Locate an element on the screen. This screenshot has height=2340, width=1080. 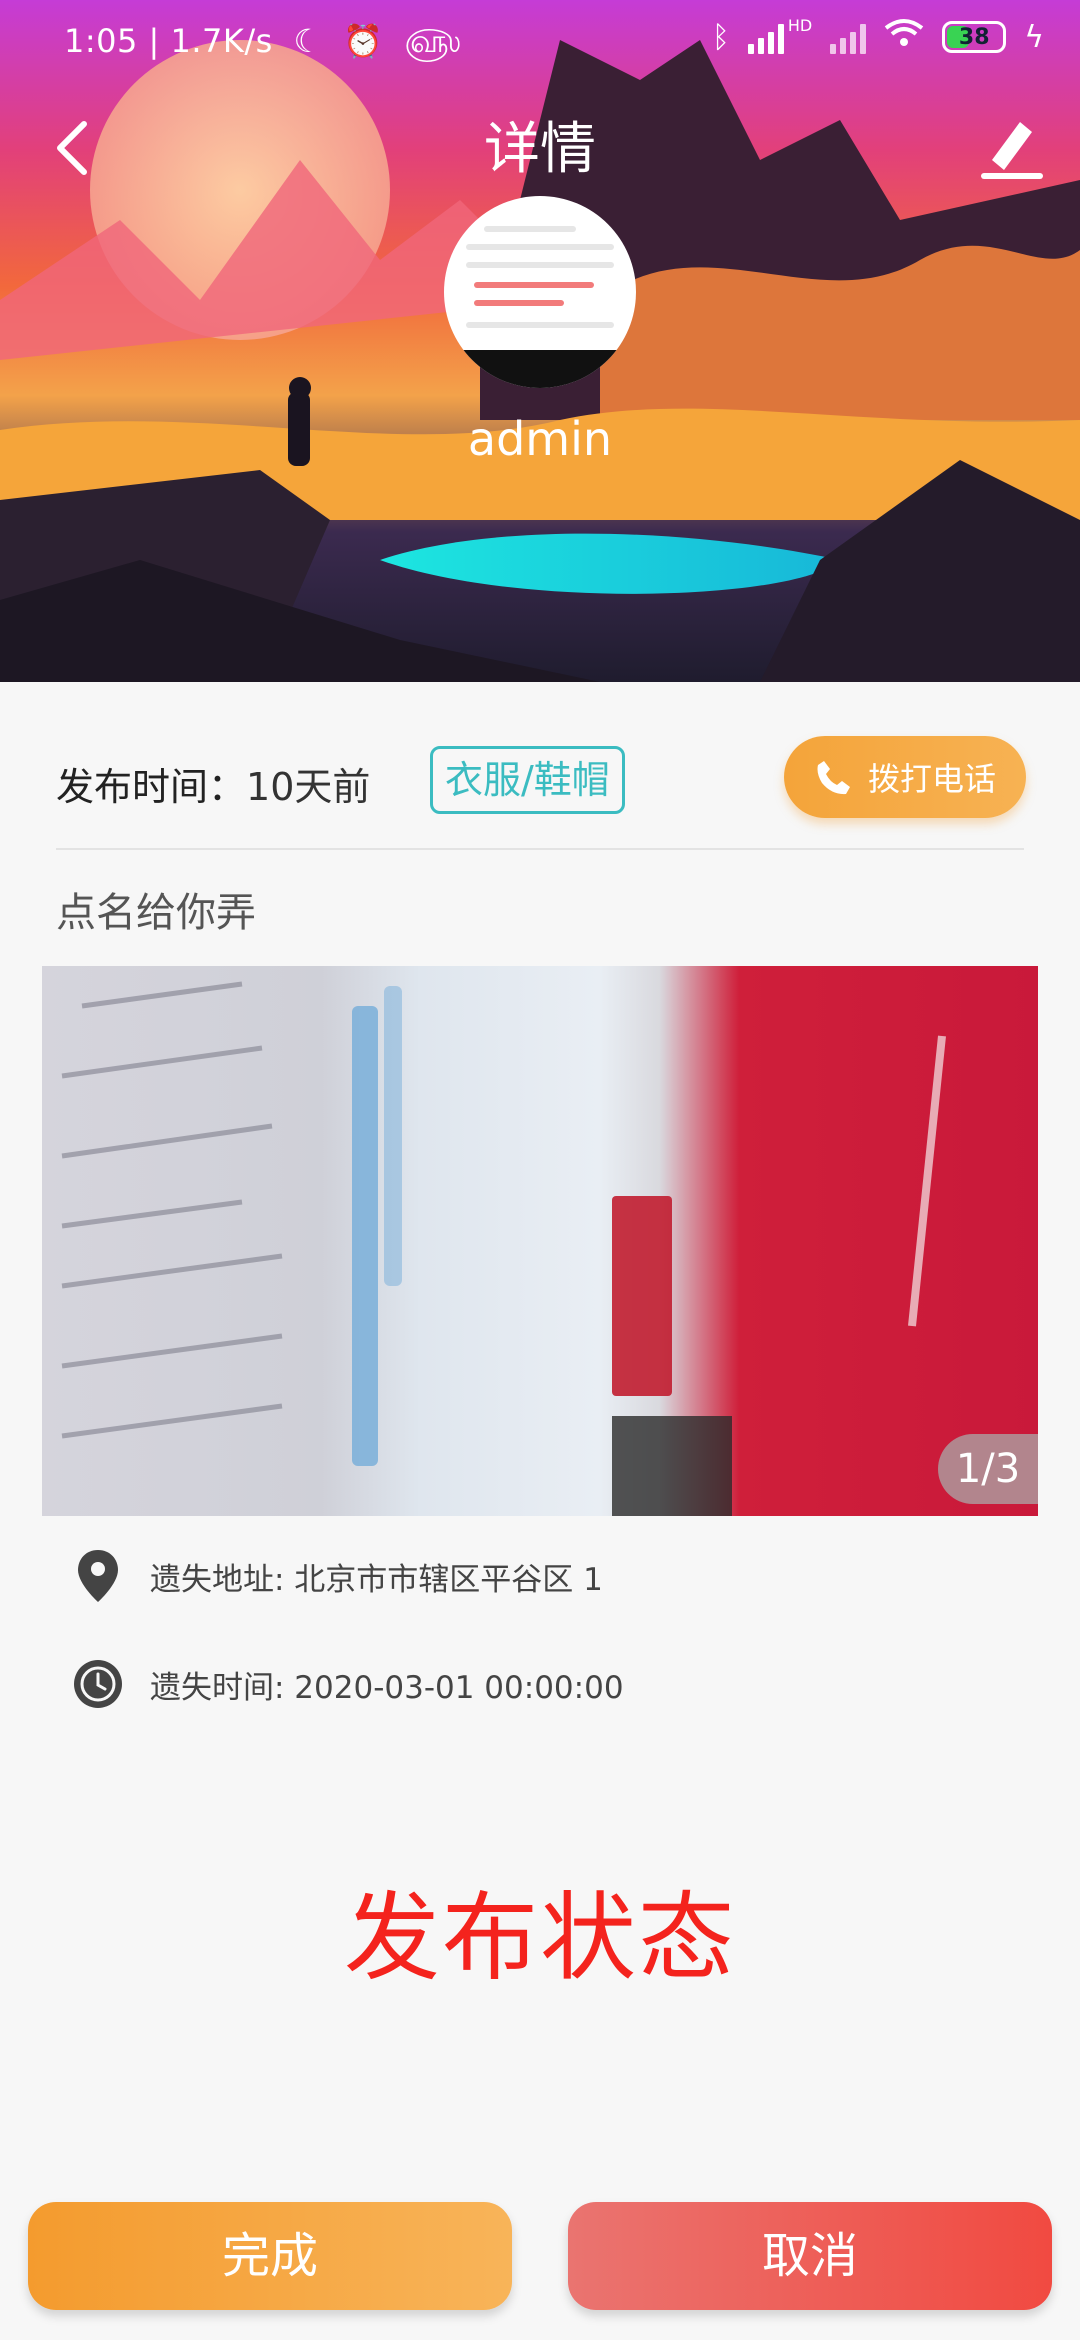
phone-icon is located at coordinates (833, 778).